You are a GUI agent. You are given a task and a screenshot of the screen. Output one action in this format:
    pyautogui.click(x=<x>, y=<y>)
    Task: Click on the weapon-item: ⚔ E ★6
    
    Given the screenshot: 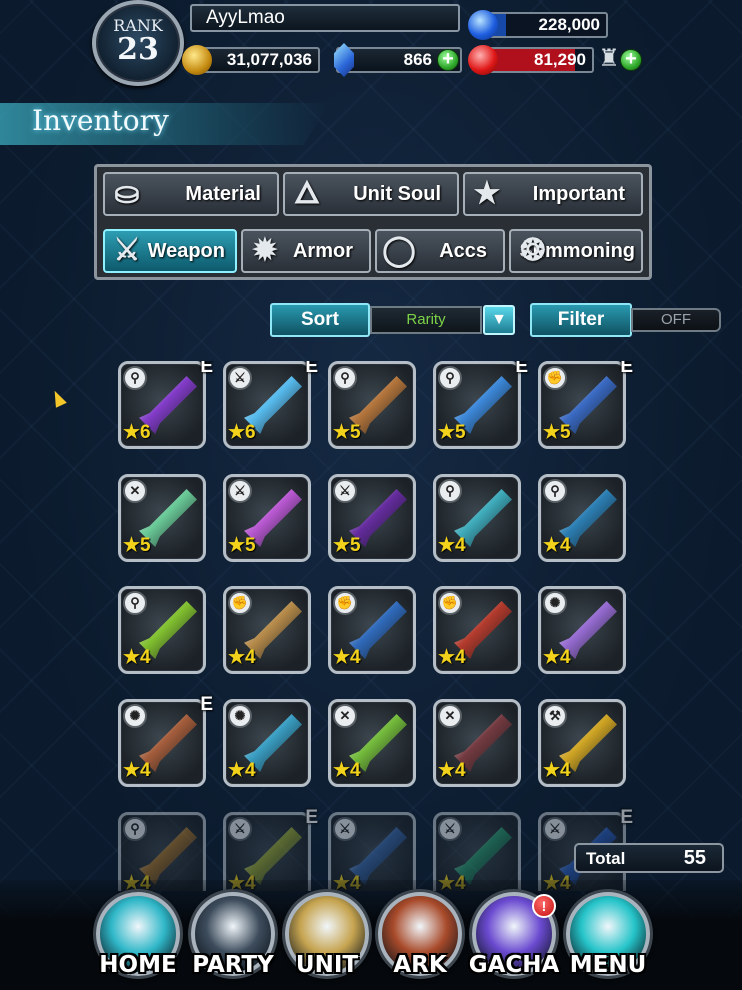 What is the action you would take?
    pyautogui.click(x=270, y=405)
    